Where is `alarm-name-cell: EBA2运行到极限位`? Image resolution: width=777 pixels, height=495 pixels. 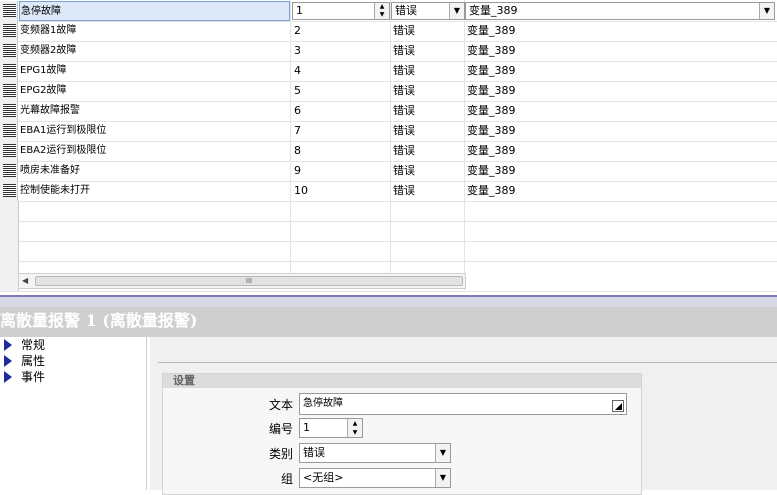
alarm-name-cell: EBA2运行到极限位 is located at coordinates (155, 151).